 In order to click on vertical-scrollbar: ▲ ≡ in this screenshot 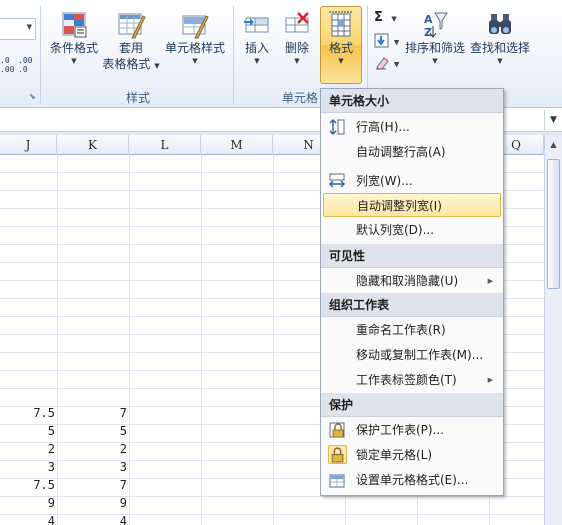, I will do `click(553, 330)`.